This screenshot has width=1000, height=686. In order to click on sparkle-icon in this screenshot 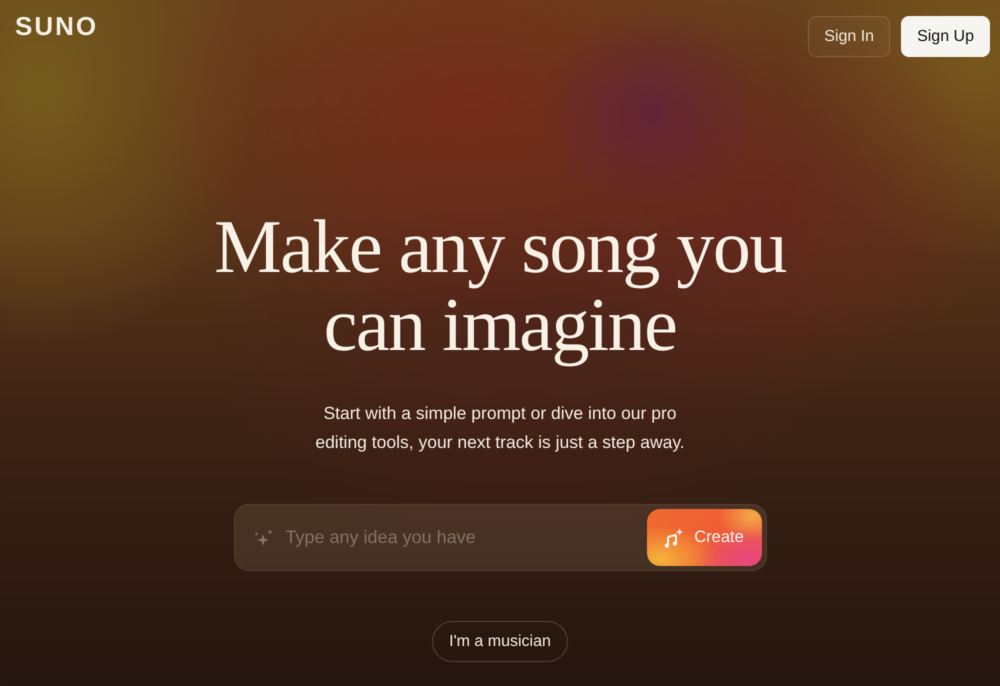, I will do `click(264, 538)`.